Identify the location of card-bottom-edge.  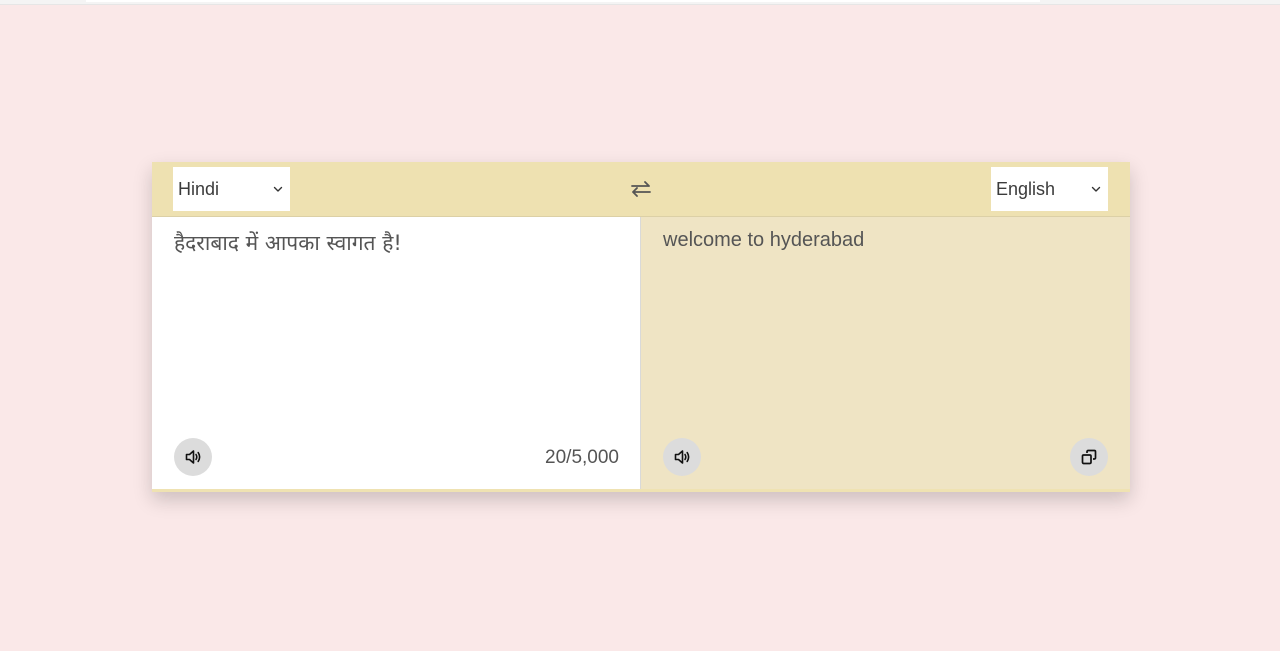
(641, 490).